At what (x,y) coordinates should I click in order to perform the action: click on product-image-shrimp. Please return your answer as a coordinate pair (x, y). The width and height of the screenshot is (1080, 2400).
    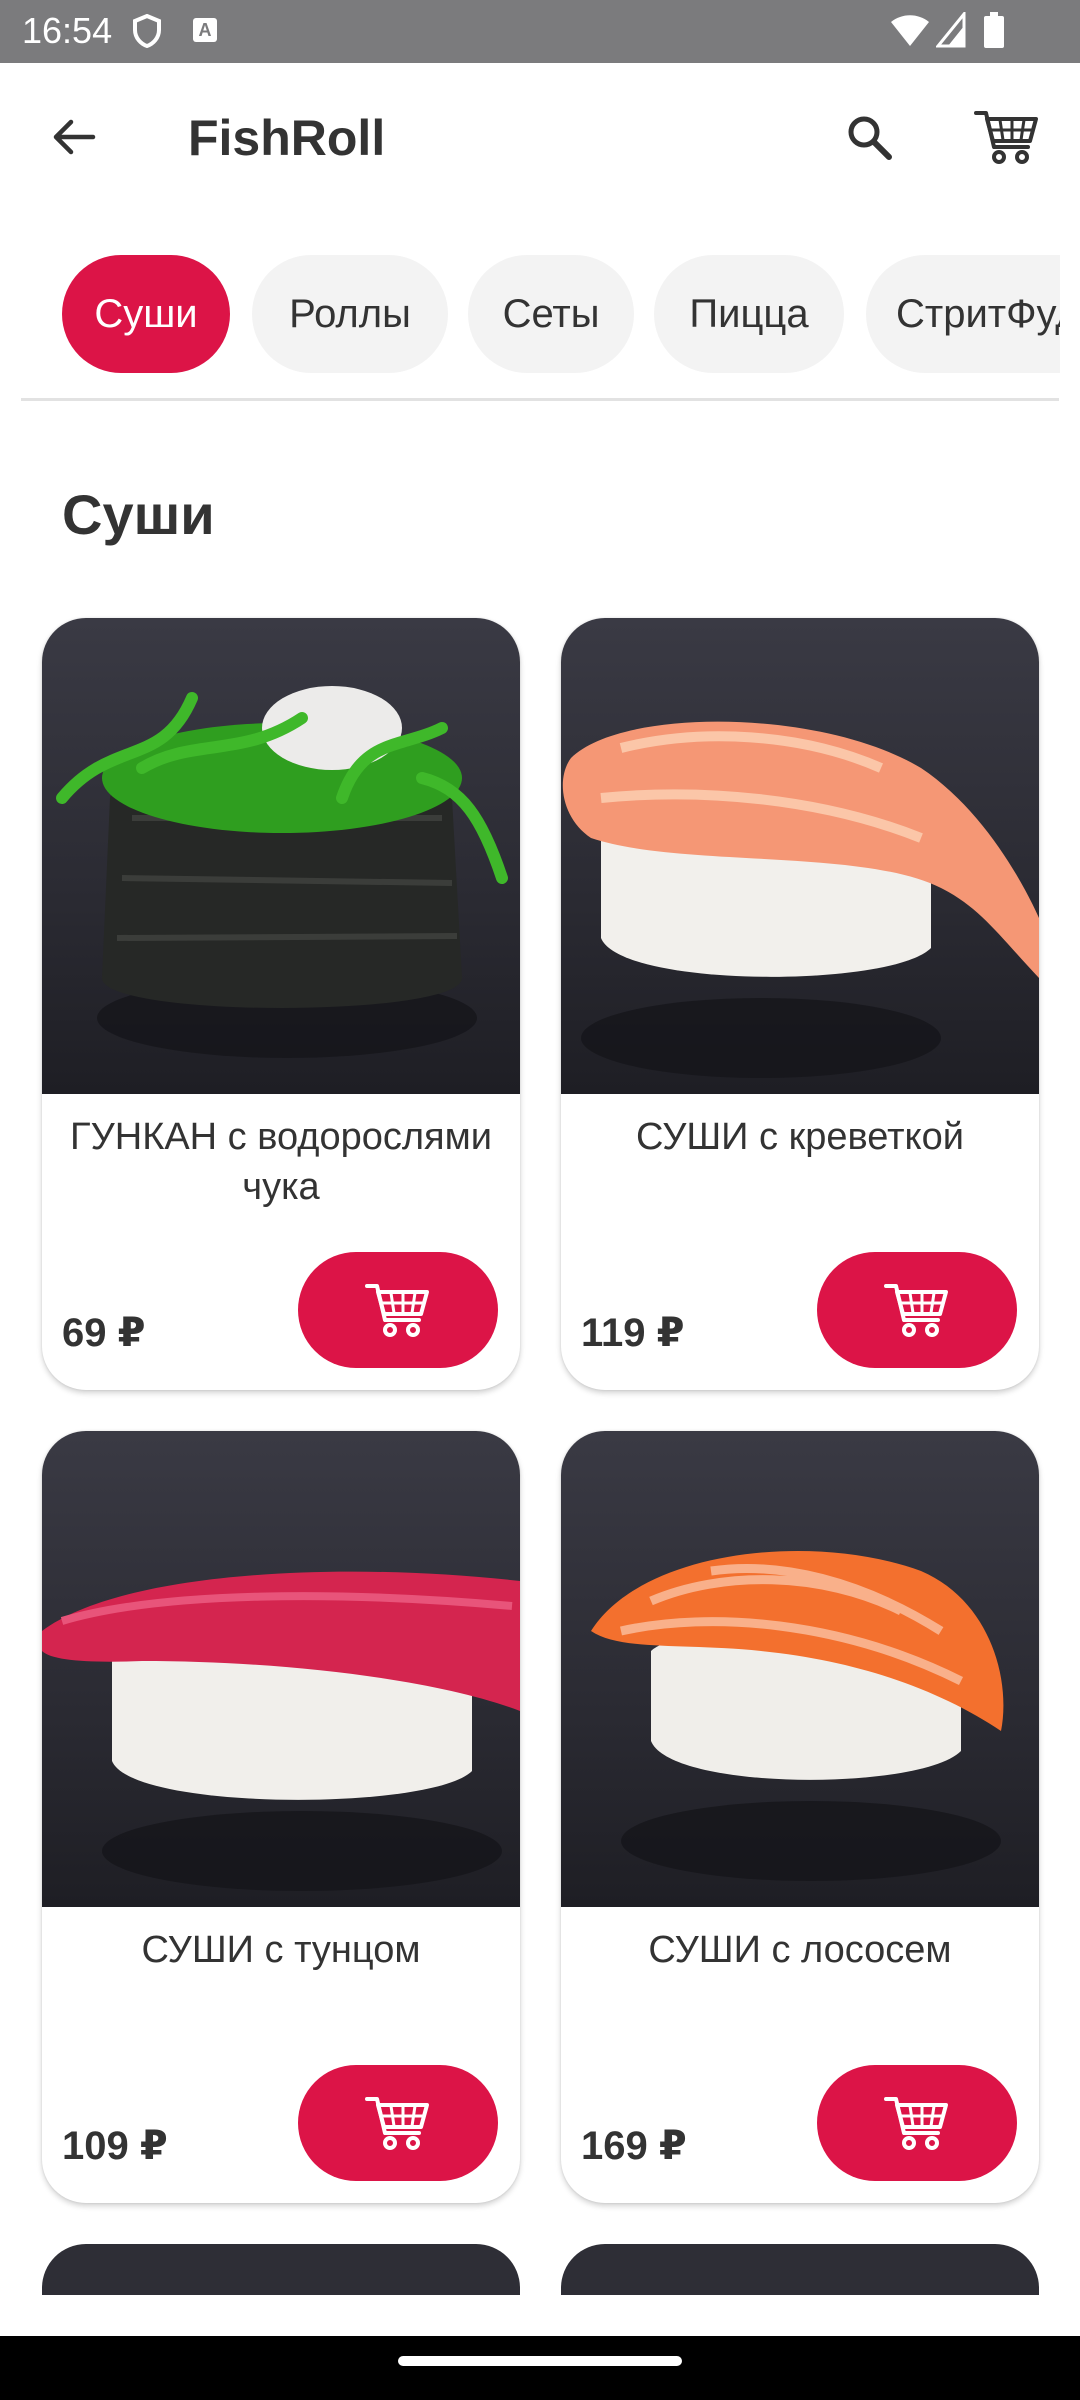
    Looking at the image, I should click on (800, 856).